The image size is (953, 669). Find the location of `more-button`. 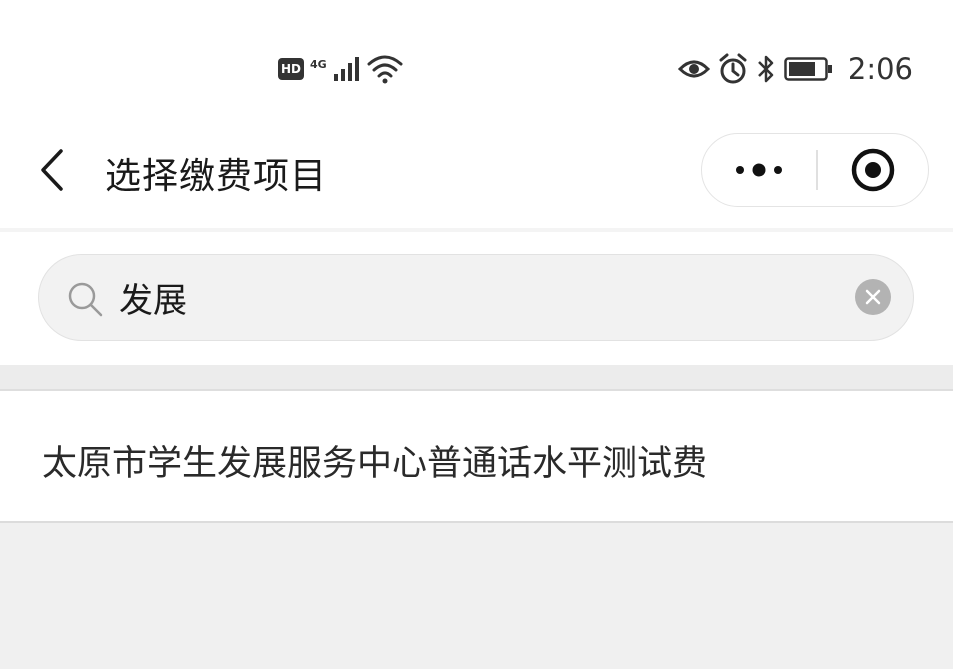

more-button is located at coordinates (758, 170).